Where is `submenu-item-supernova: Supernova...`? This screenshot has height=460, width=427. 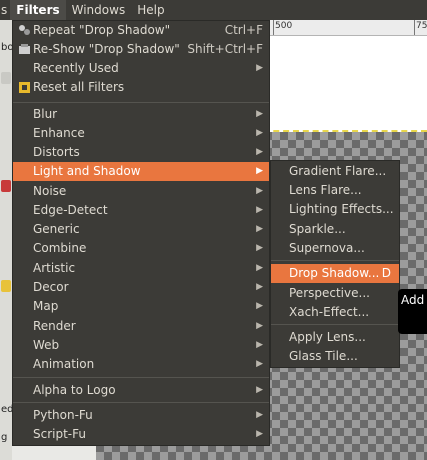
submenu-item-supernova: Supernova... is located at coordinates (335, 248).